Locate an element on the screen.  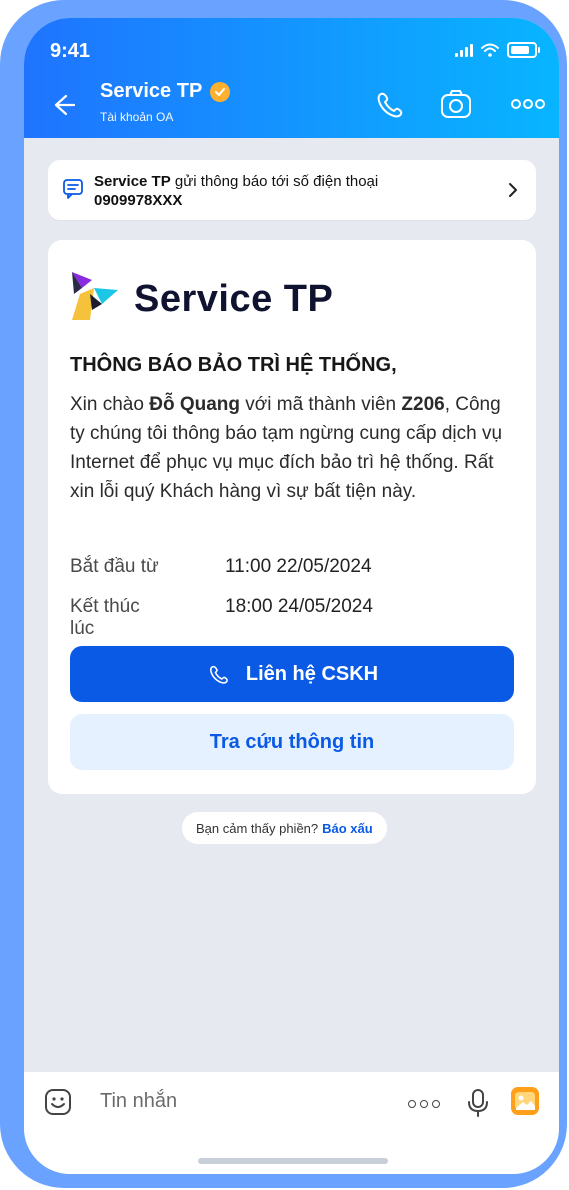
chat-header: 9:41 Service TP Tài khoản OA is located at coordinates (291, 78).